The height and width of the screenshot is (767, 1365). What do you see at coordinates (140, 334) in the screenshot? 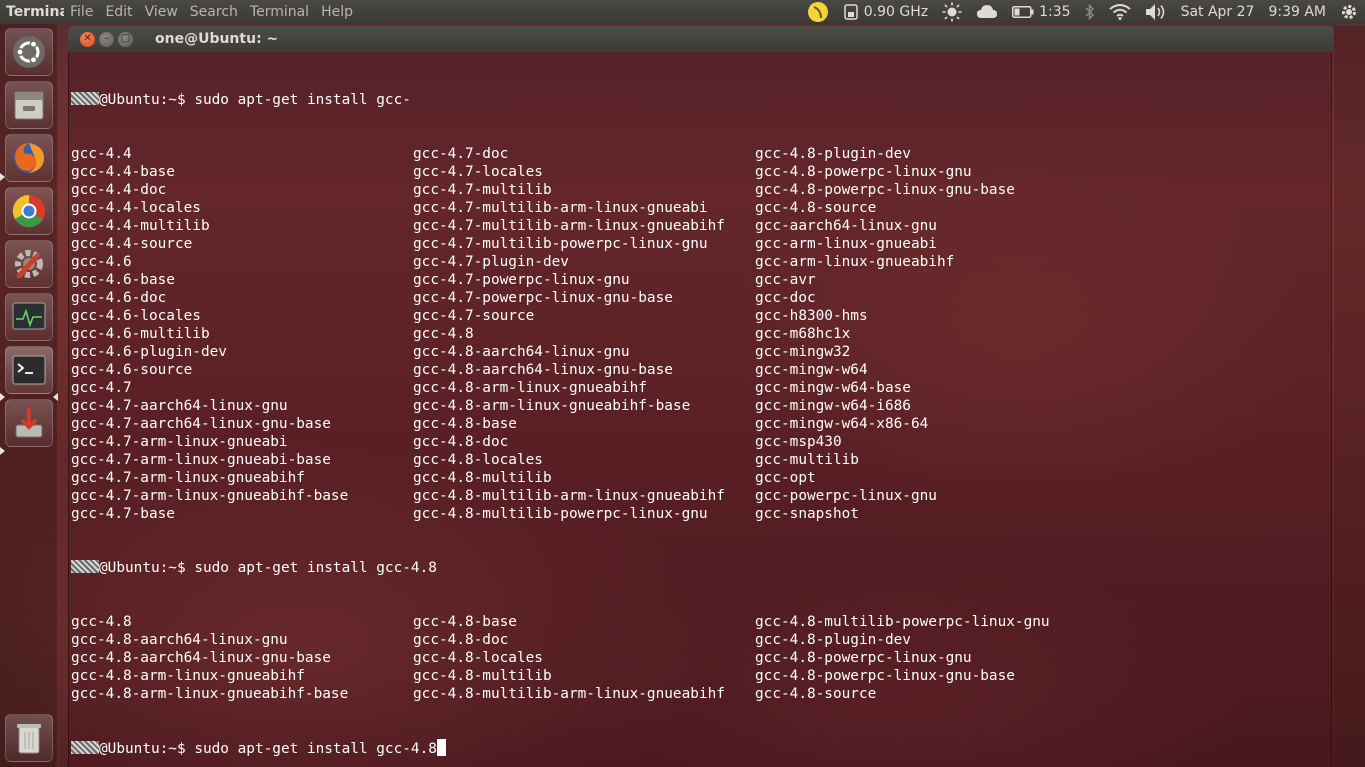
I see `package-name: gcc-4.6-multilib` at bounding box center [140, 334].